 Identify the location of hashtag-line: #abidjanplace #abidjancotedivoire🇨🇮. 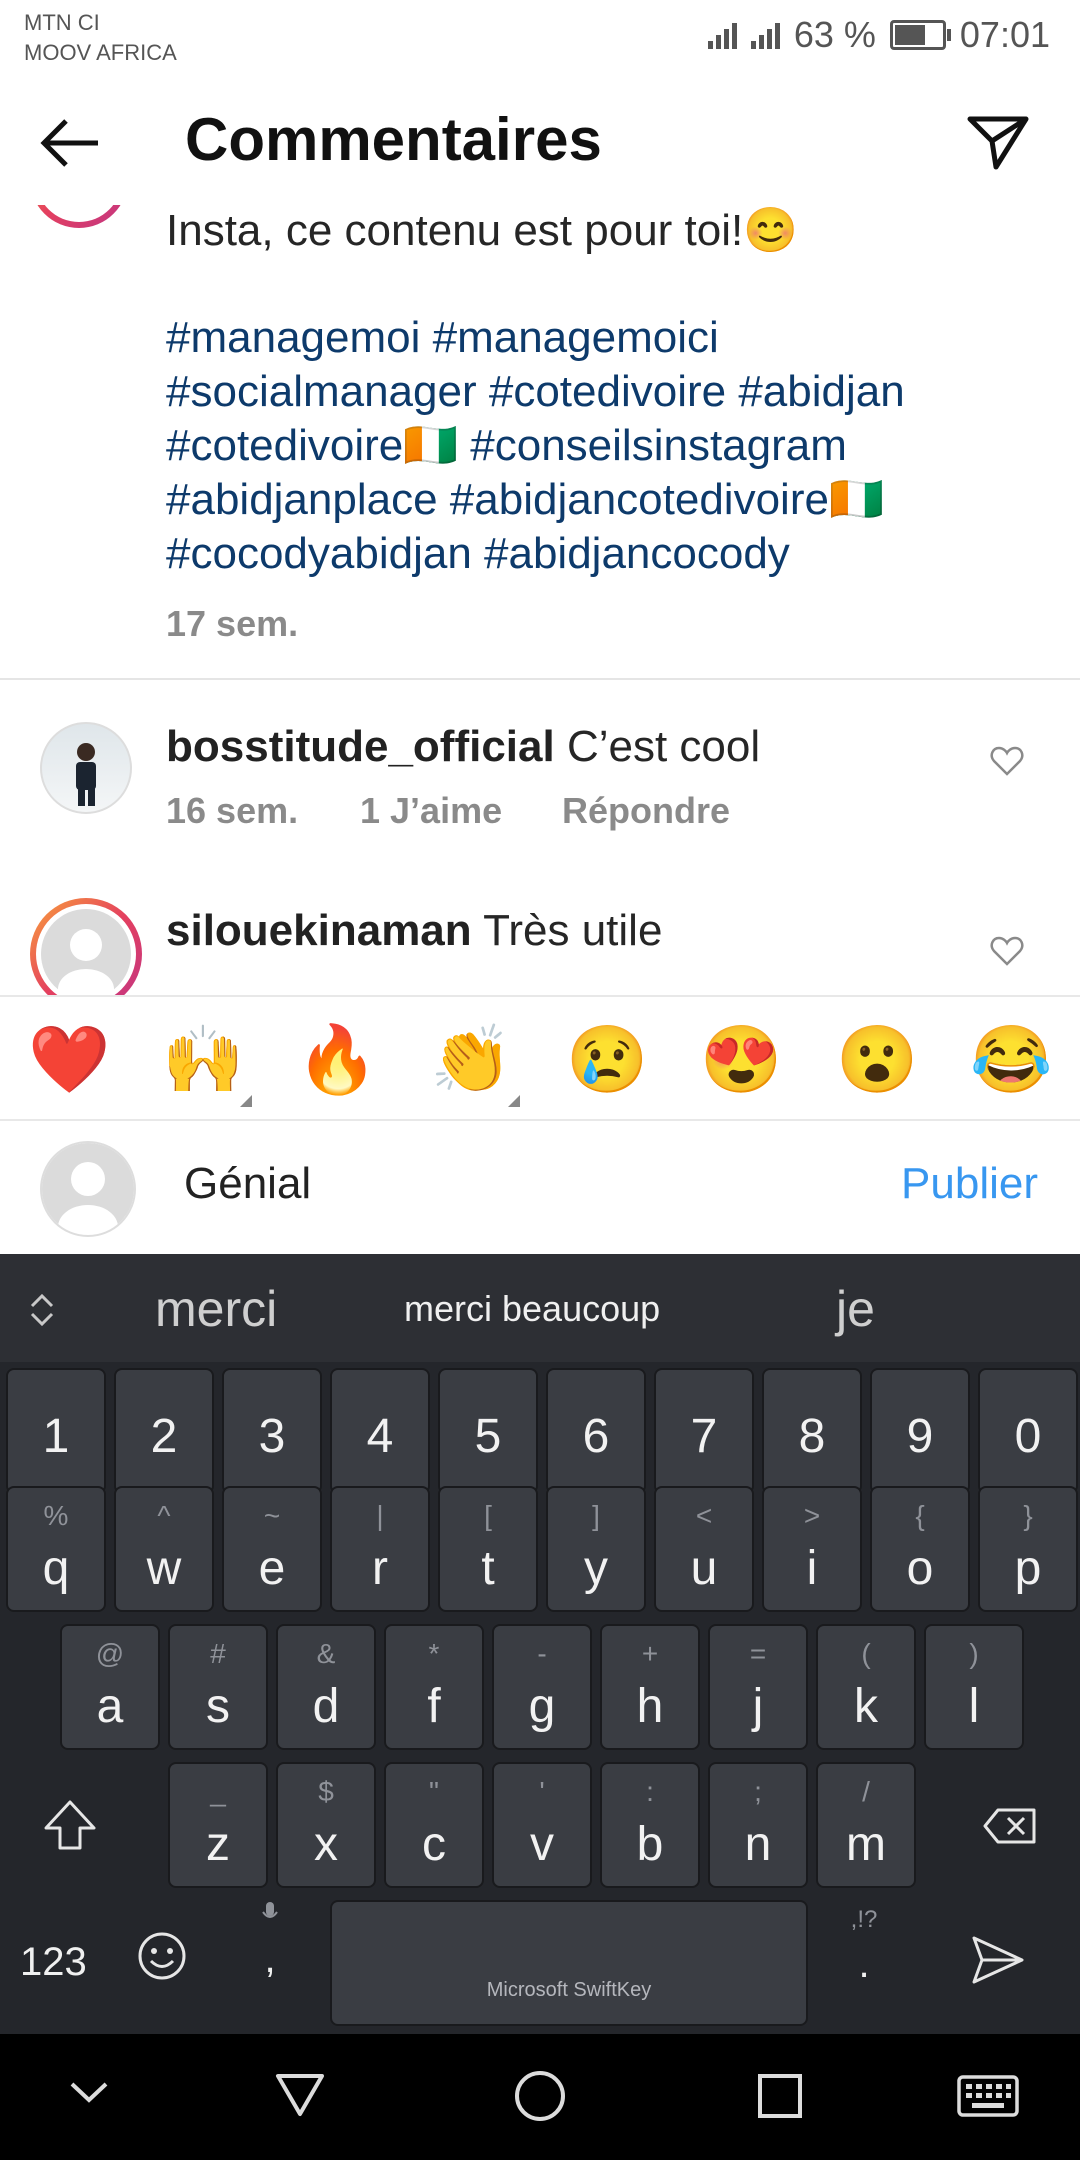
(616, 500).